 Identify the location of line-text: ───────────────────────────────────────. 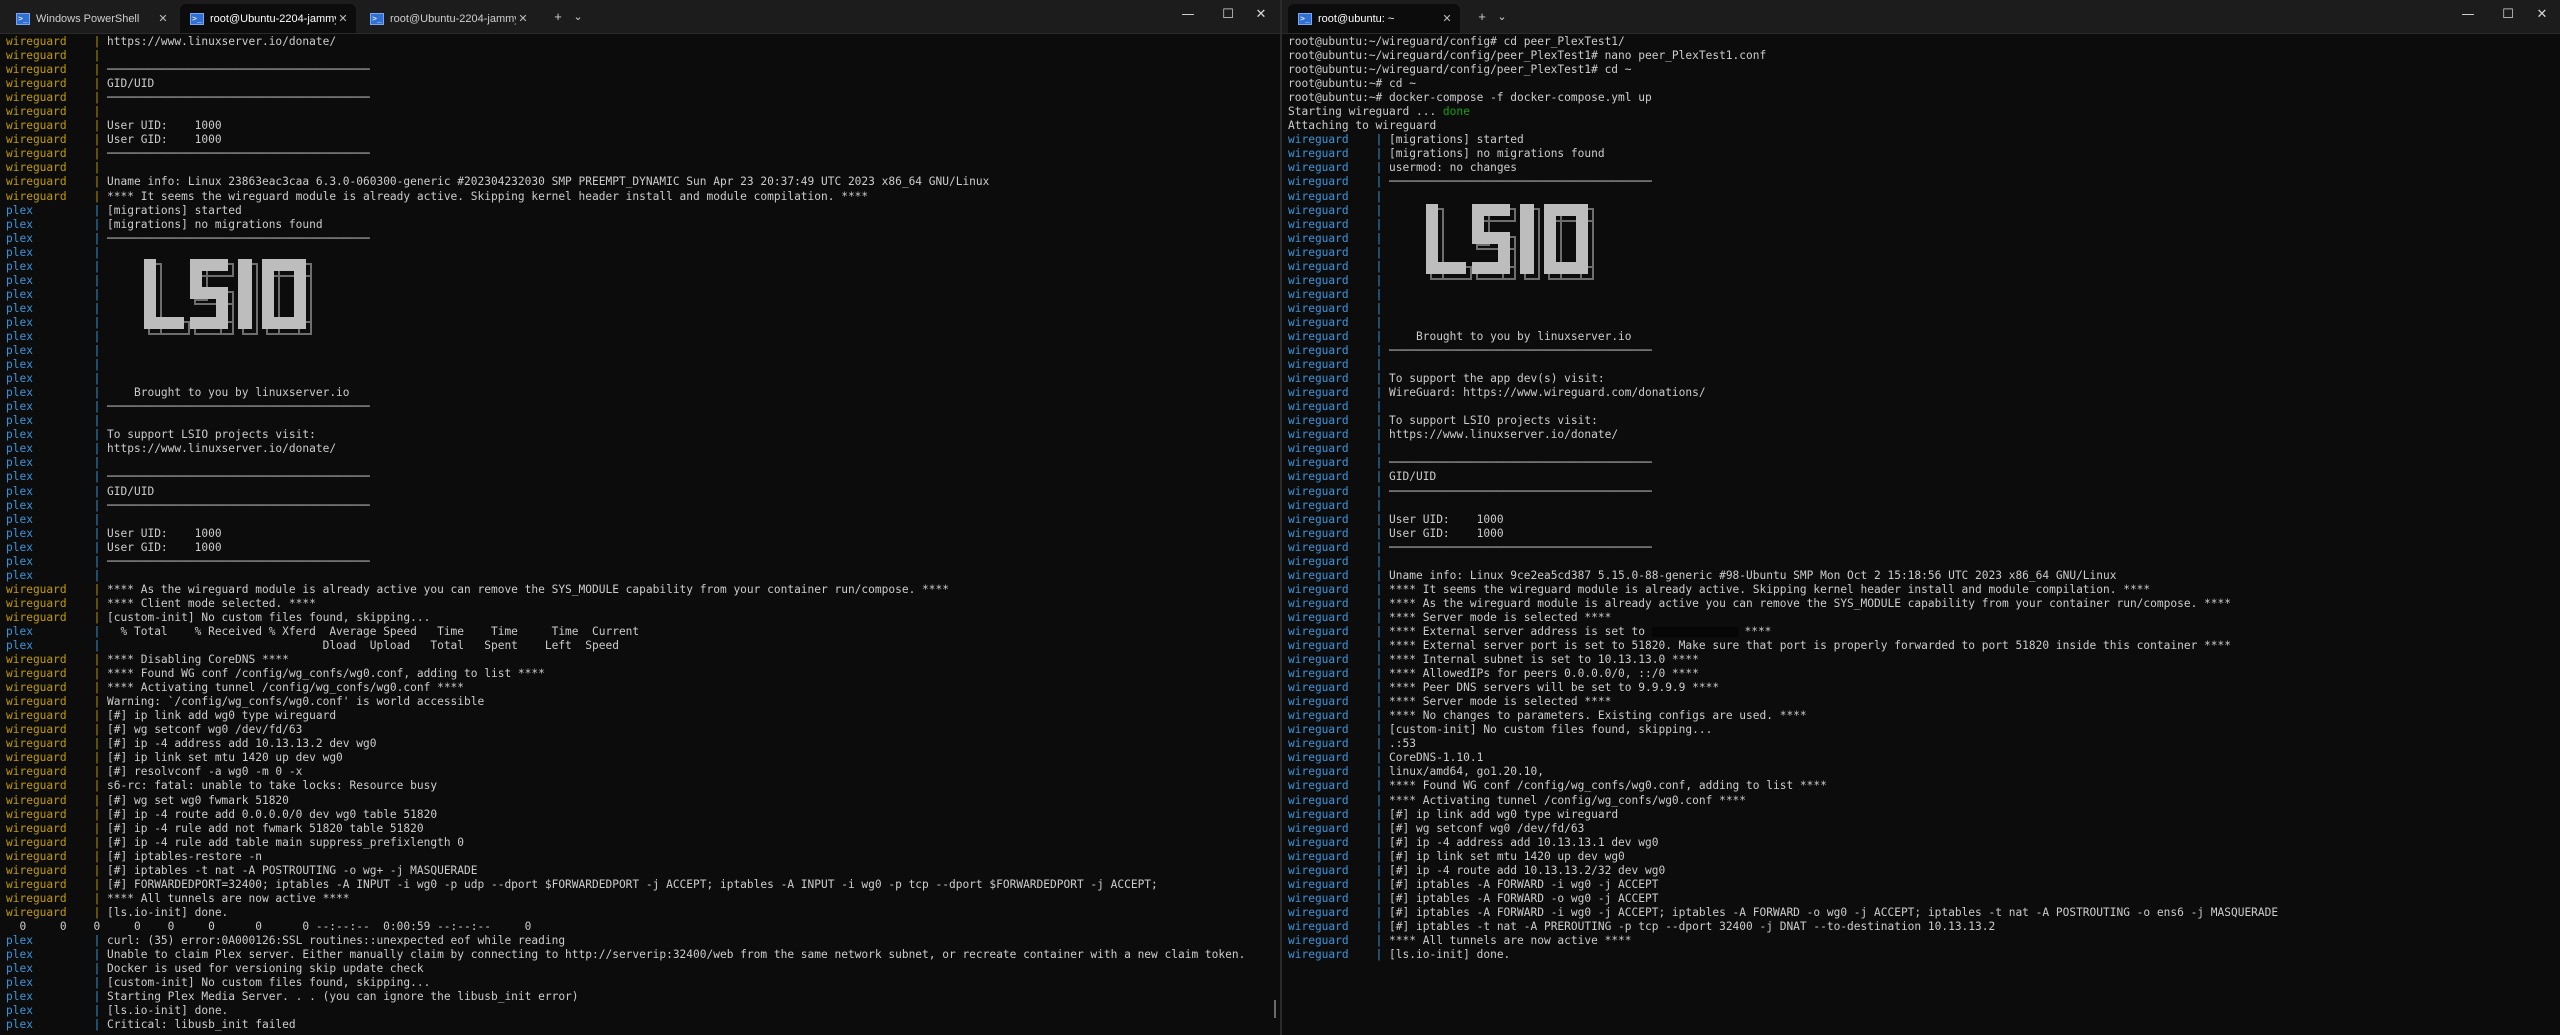
(1517, 463).